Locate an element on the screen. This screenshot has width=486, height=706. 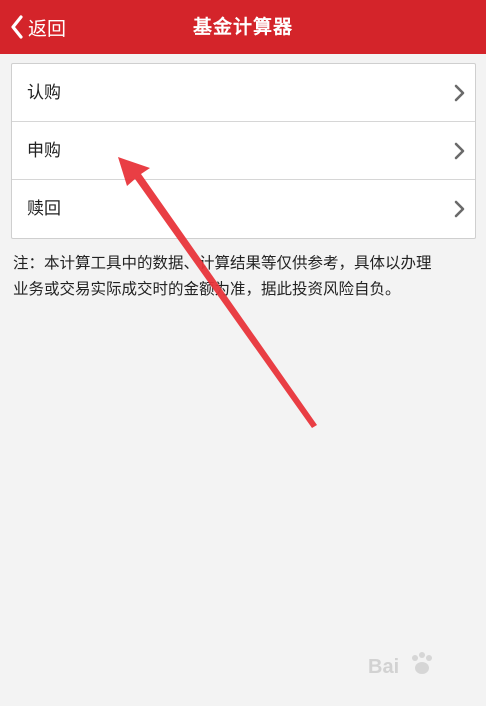
page-title: 基金计算器 is located at coordinates (242, 27).